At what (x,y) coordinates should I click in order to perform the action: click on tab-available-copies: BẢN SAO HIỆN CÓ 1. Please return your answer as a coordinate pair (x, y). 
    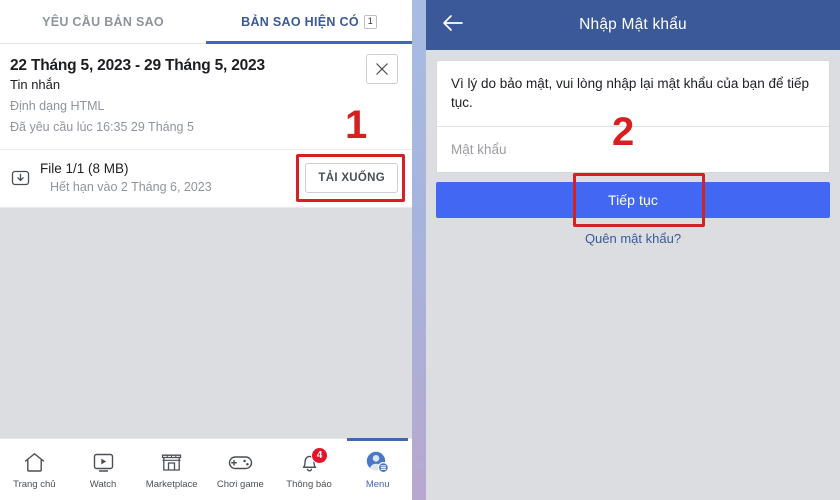
    Looking at the image, I should click on (309, 22).